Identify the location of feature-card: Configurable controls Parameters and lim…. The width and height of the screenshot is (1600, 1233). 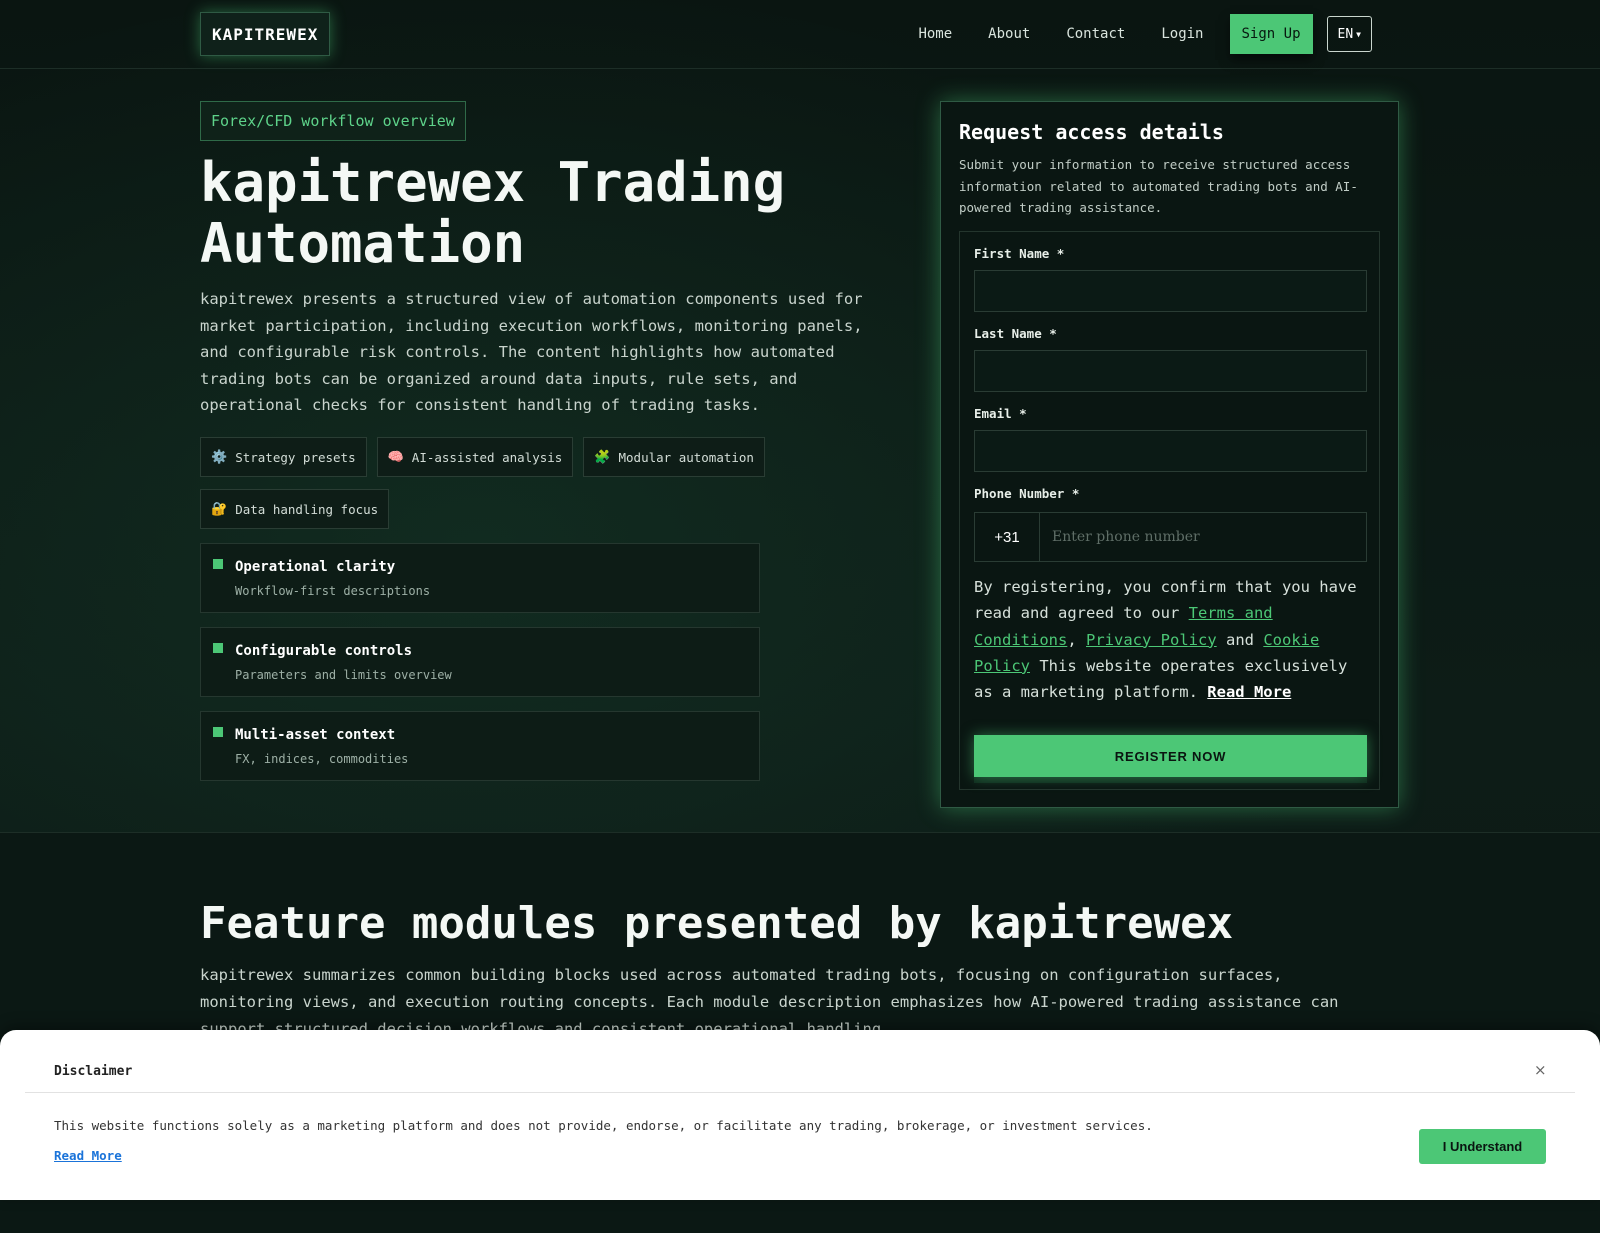
(480, 662).